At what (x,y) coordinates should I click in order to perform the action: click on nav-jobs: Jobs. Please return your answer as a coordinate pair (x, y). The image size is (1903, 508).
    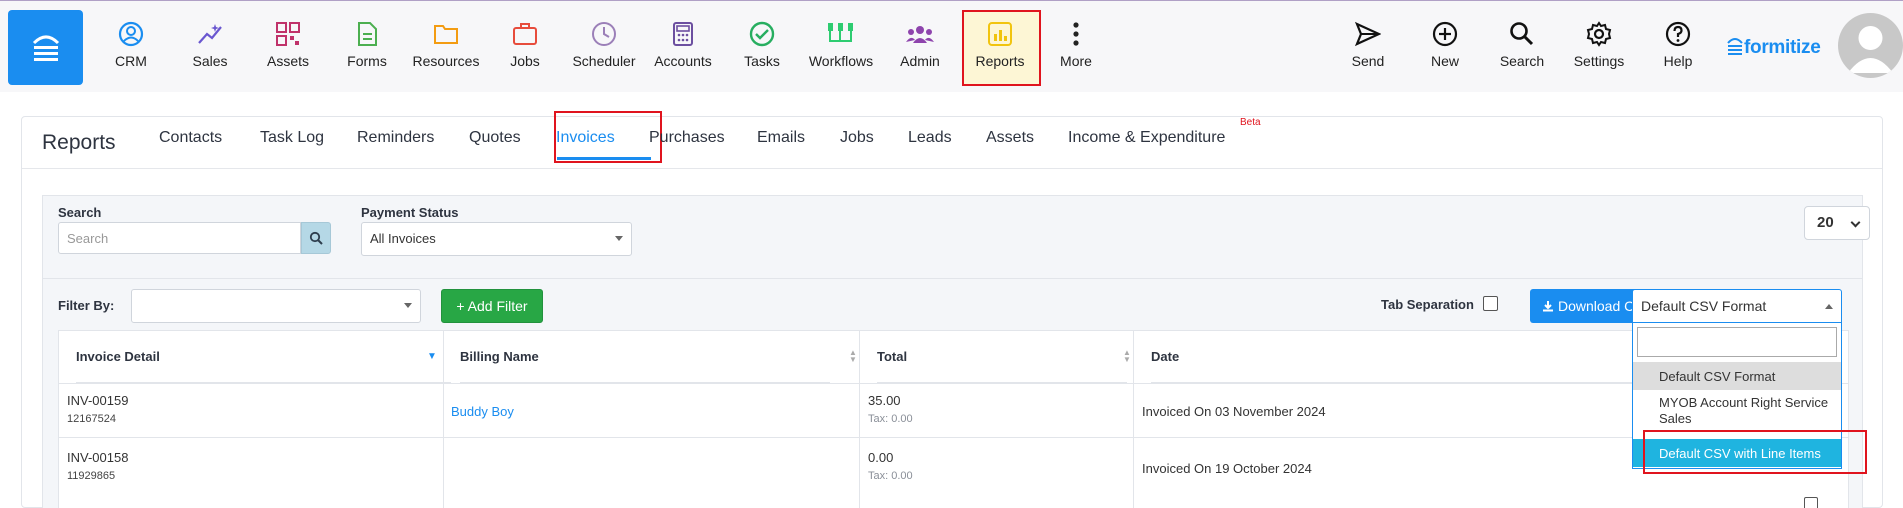
    Looking at the image, I should click on (525, 42).